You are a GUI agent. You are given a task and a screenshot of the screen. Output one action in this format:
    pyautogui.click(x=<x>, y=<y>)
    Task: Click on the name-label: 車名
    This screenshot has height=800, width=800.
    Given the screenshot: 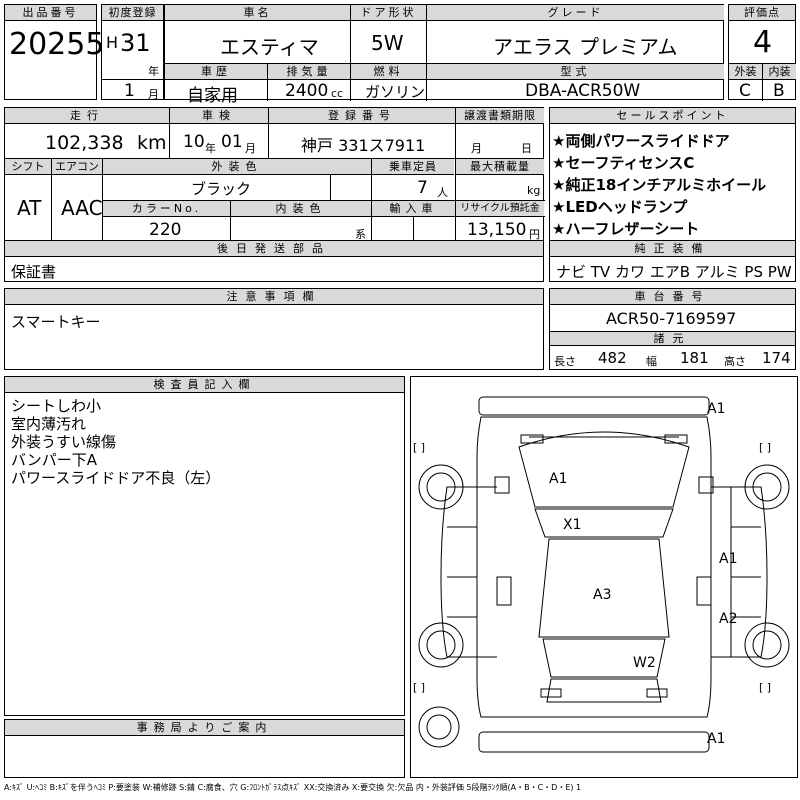 What is the action you would take?
    pyautogui.click(x=257, y=13)
    